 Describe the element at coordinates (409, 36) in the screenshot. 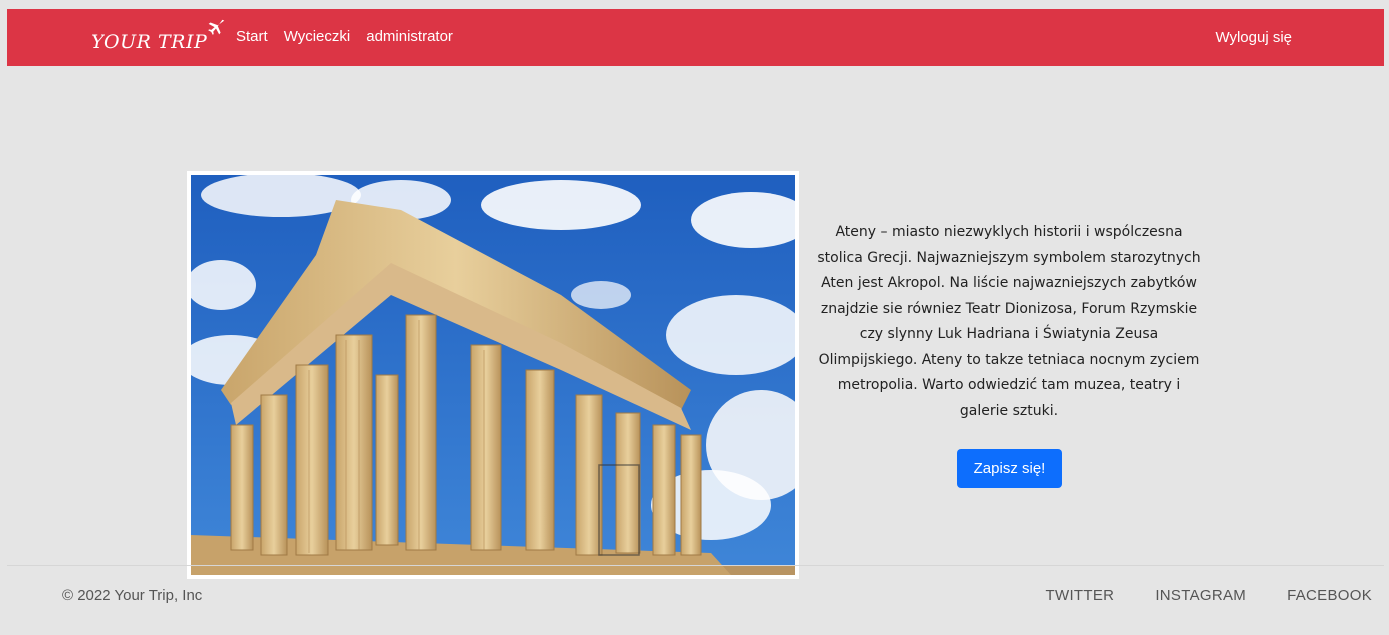

I see `nav-link-administrator: administrator` at that location.